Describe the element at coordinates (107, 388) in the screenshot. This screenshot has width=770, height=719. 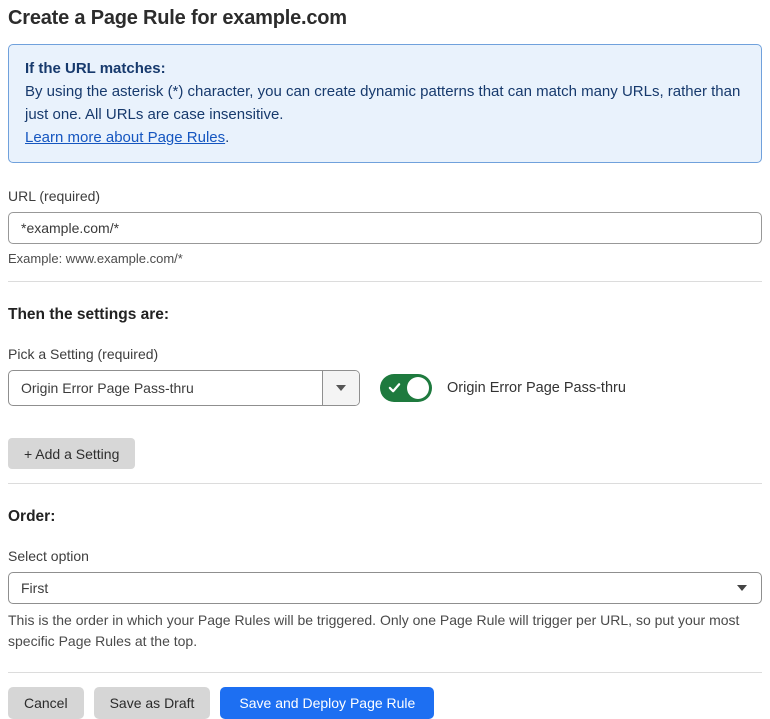
I see `setting-dropdown-value: Origin Error Page Pass-thru` at that location.